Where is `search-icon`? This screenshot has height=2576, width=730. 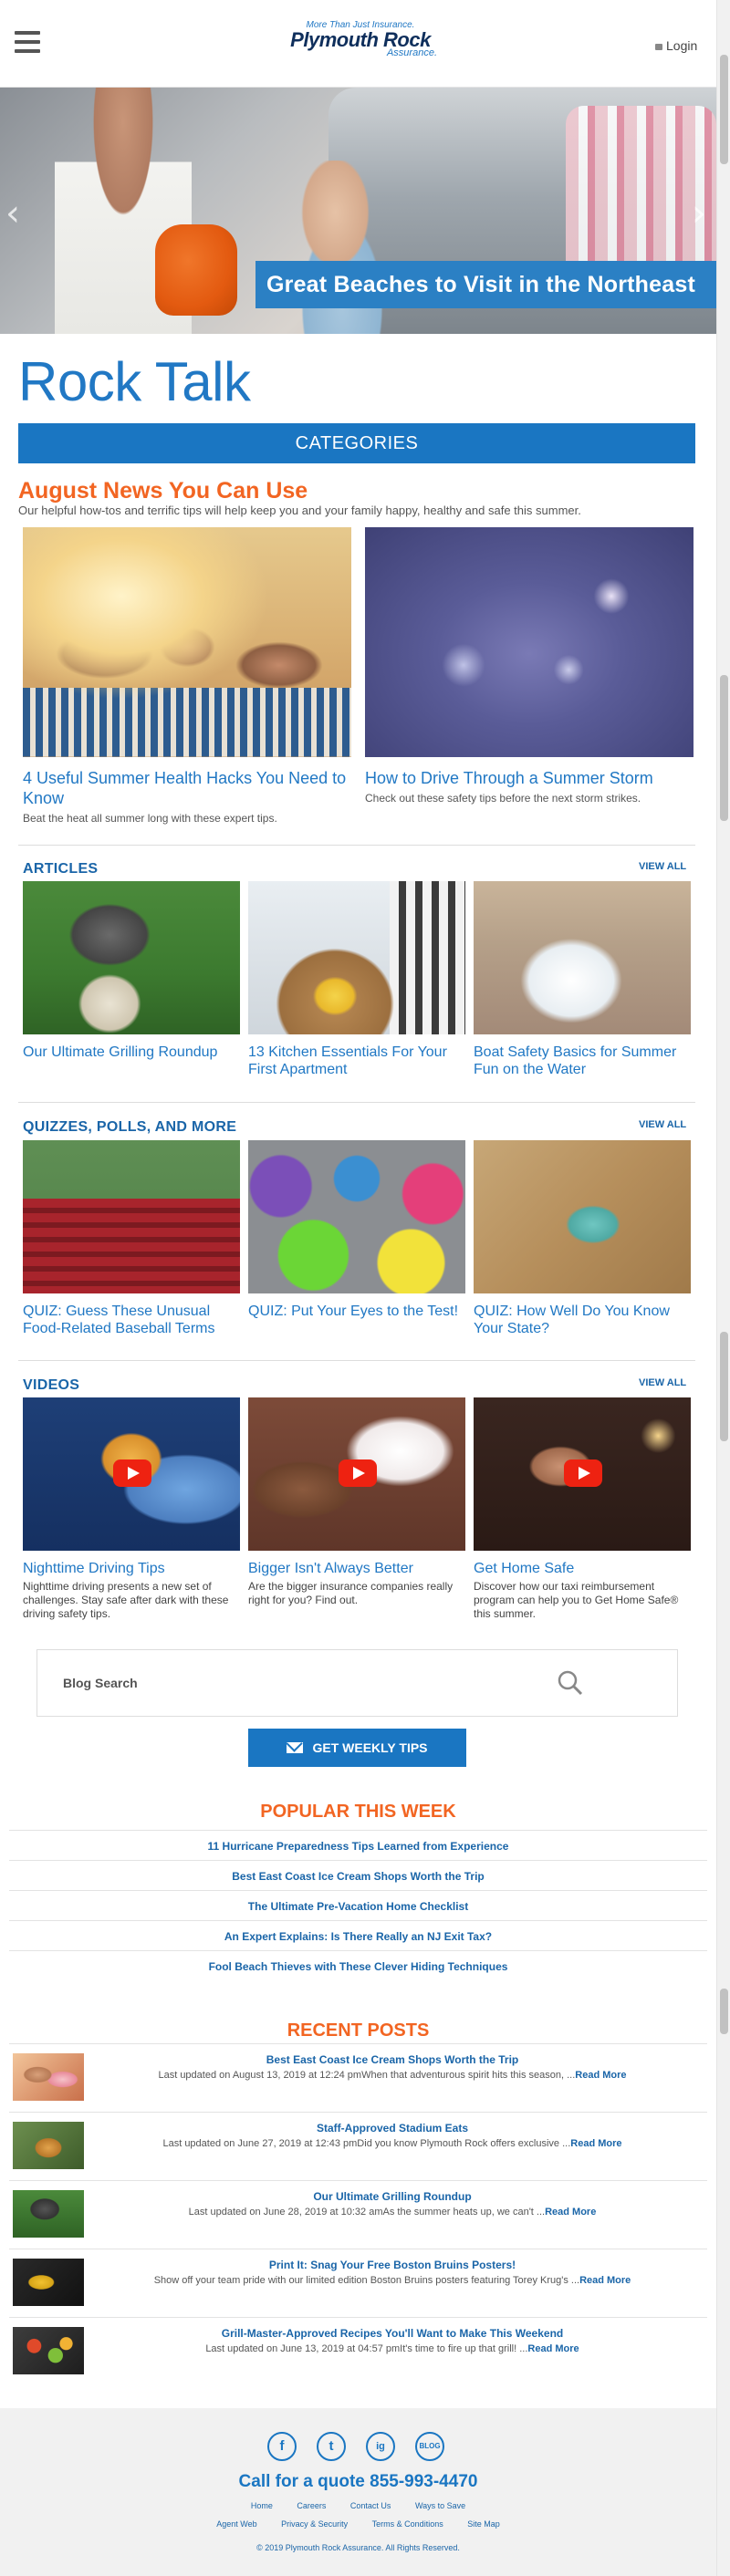 search-icon is located at coordinates (570, 1683).